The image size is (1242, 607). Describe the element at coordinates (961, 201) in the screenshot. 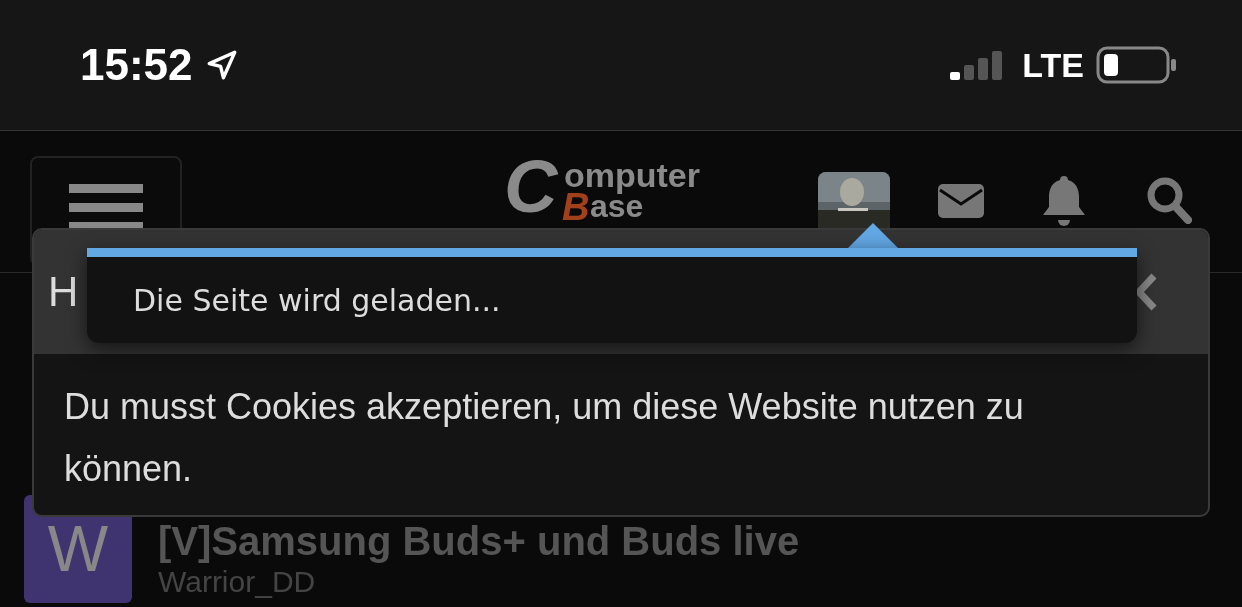

I see `mail-icon` at that location.